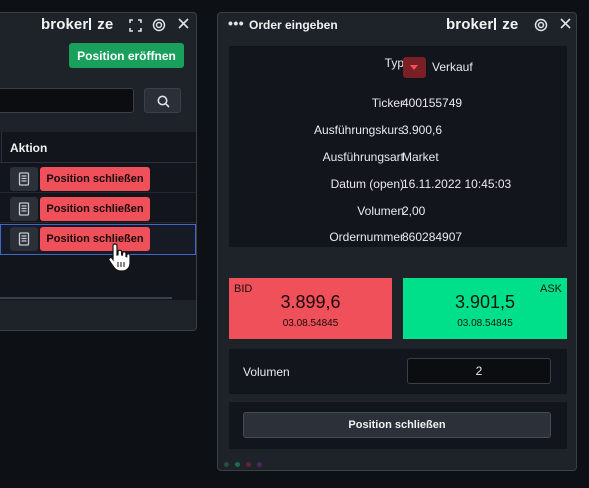  Describe the element at coordinates (293, 25) in the screenshot. I see `window-title: Order eingeben` at that location.